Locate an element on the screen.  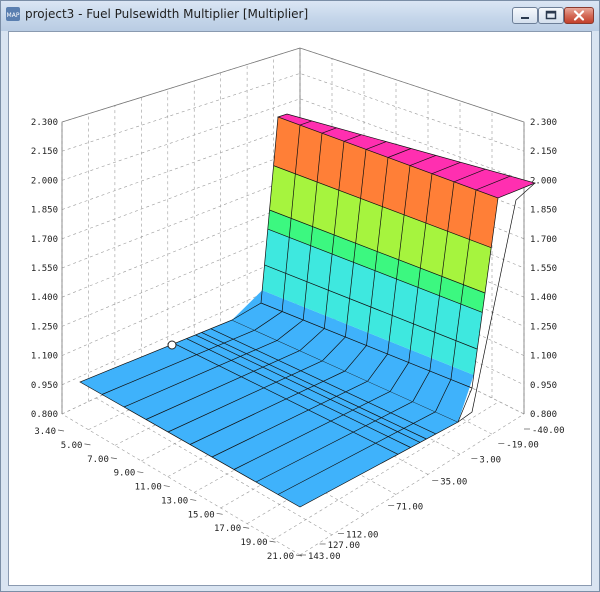
x-tick-label: 15.00 is located at coordinates (201, 515).